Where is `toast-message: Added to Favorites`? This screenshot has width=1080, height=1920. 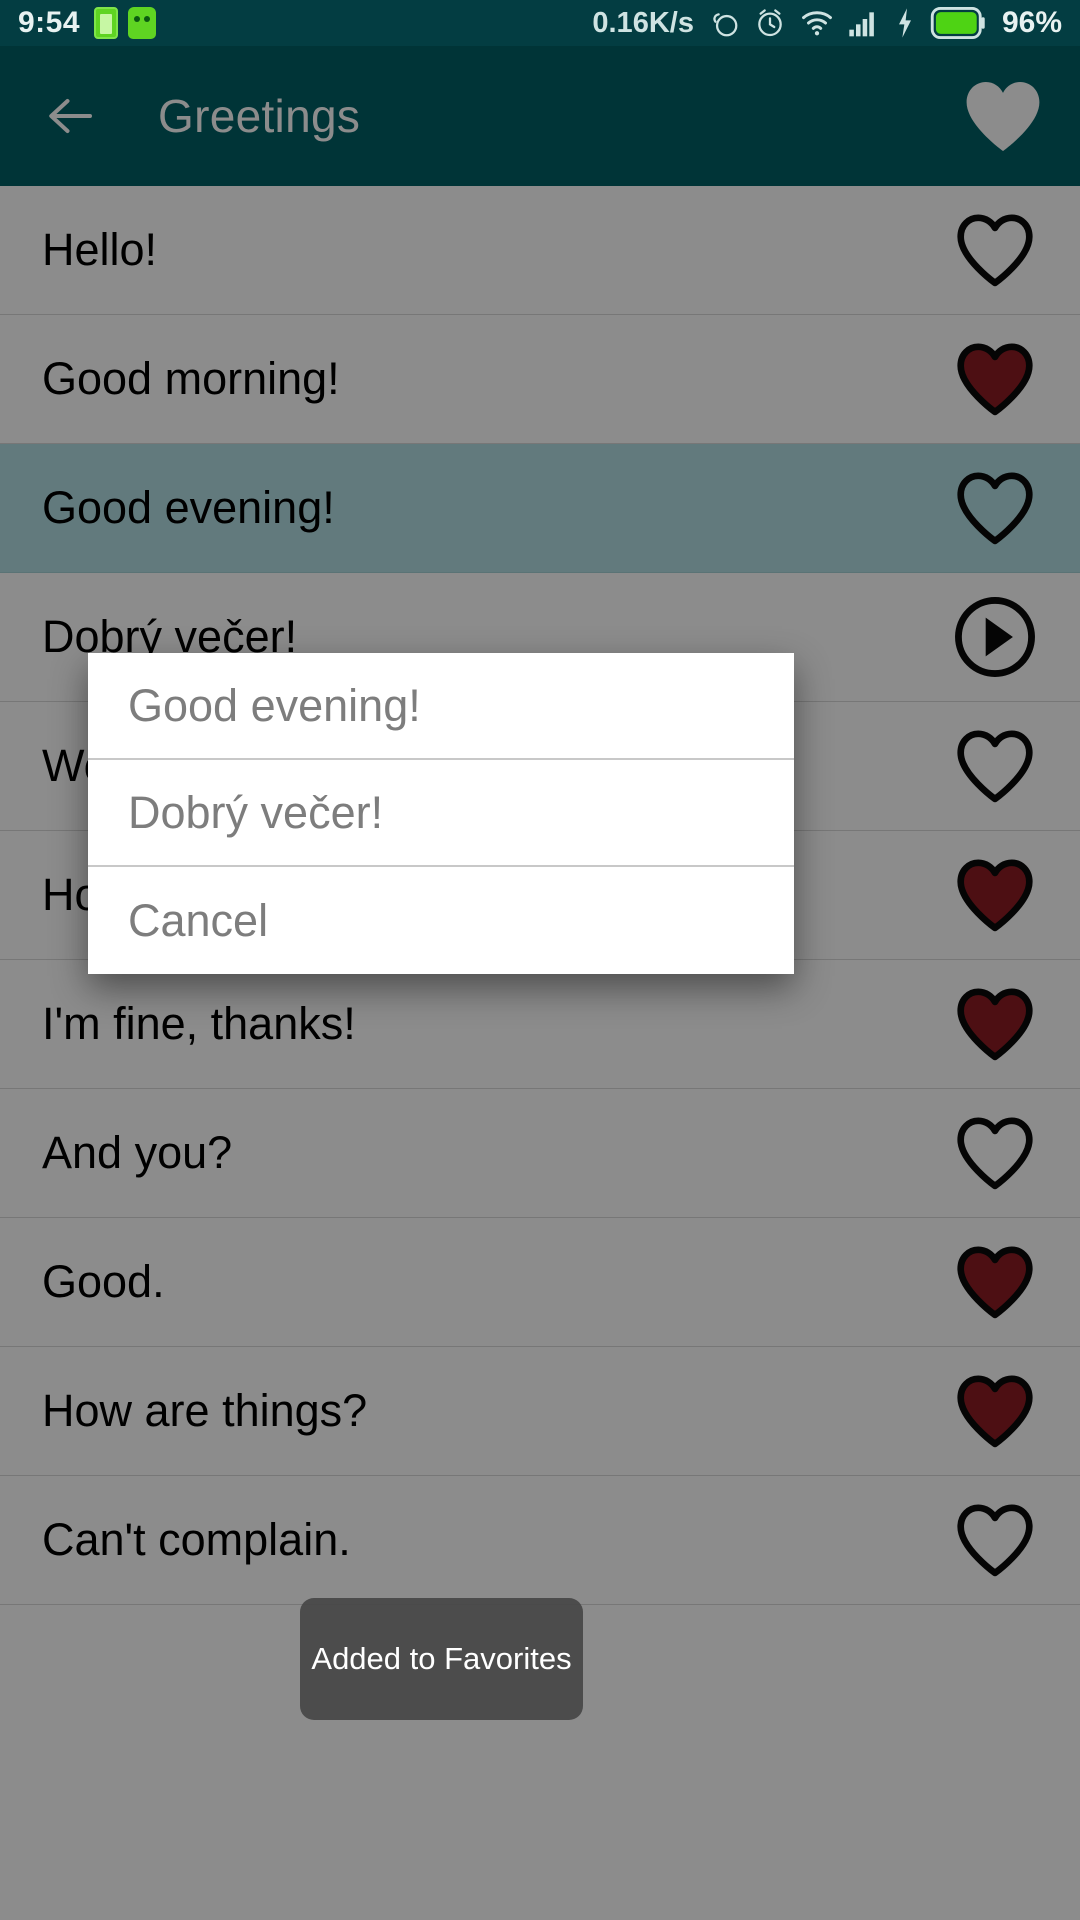 toast-message: Added to Favorites is located at coordinates (441, 1659).